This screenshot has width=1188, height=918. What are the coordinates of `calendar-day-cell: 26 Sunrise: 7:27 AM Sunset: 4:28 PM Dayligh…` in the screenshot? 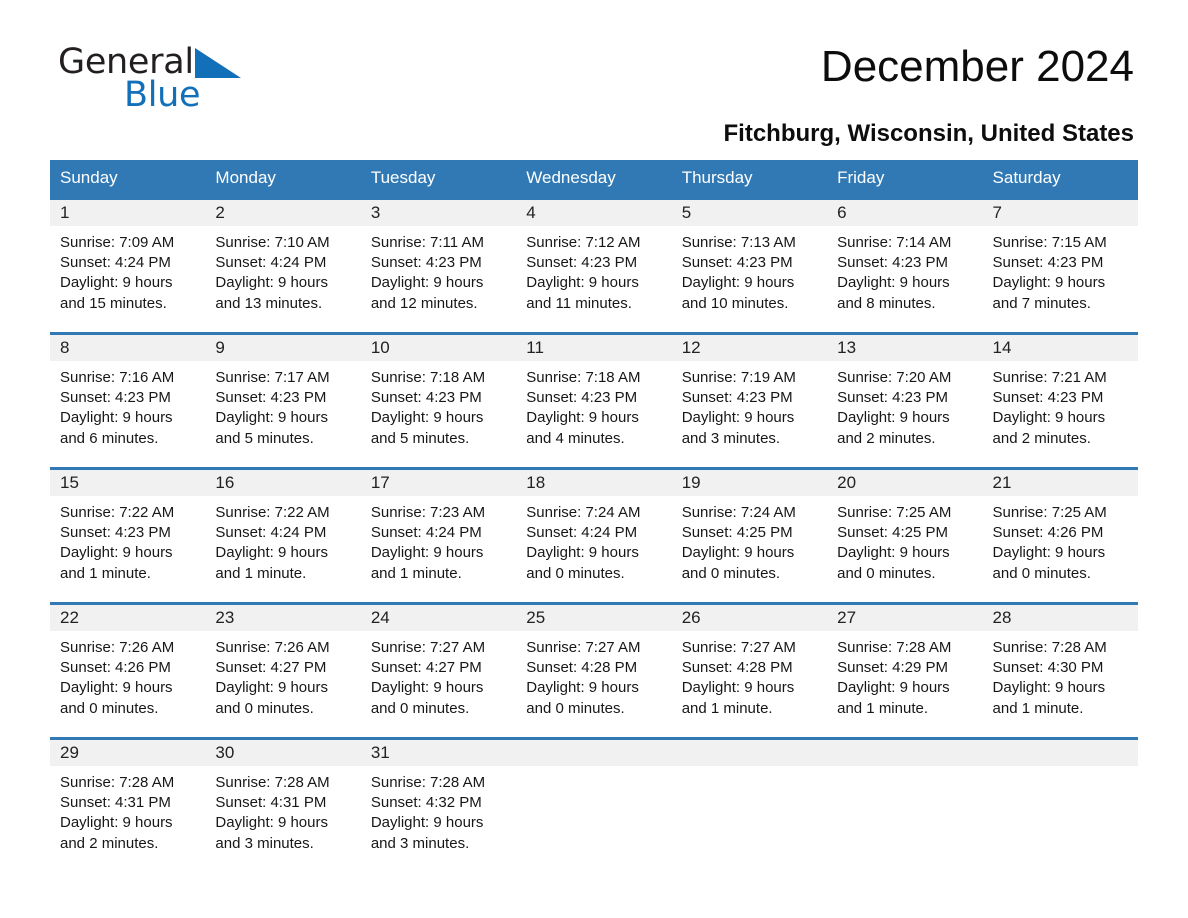 It's located at (749, 659).